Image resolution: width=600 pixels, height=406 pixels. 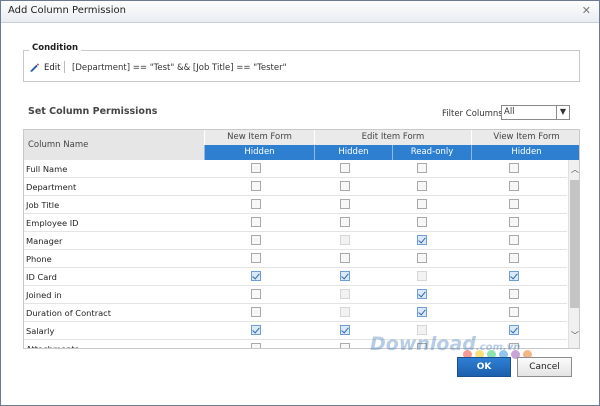 I want to click on column-name-cell: Manager, so click(x=44, y=241).